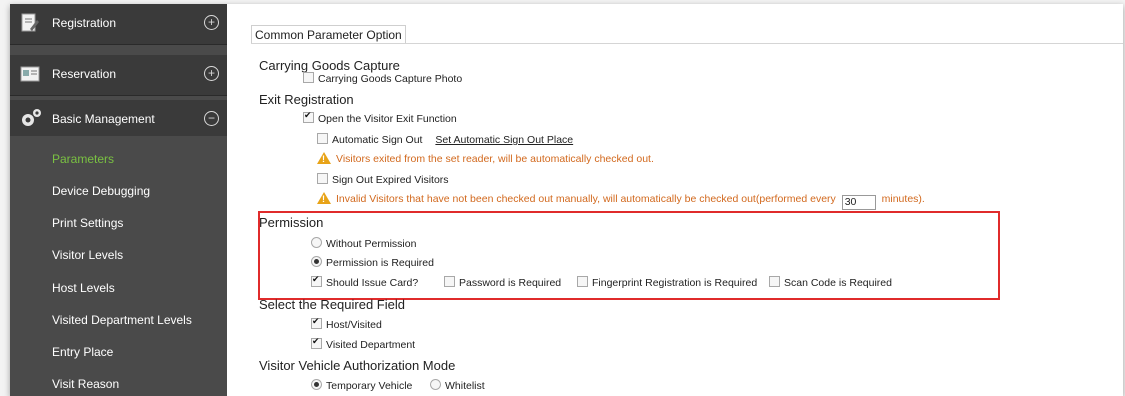 This screenshot has width=1125, height=396. Describe the element at coordinates (357, 365) in the screenshot. I see `vehicle-mode-heading: Visitor Vehicle Authorization Mode` at that location.